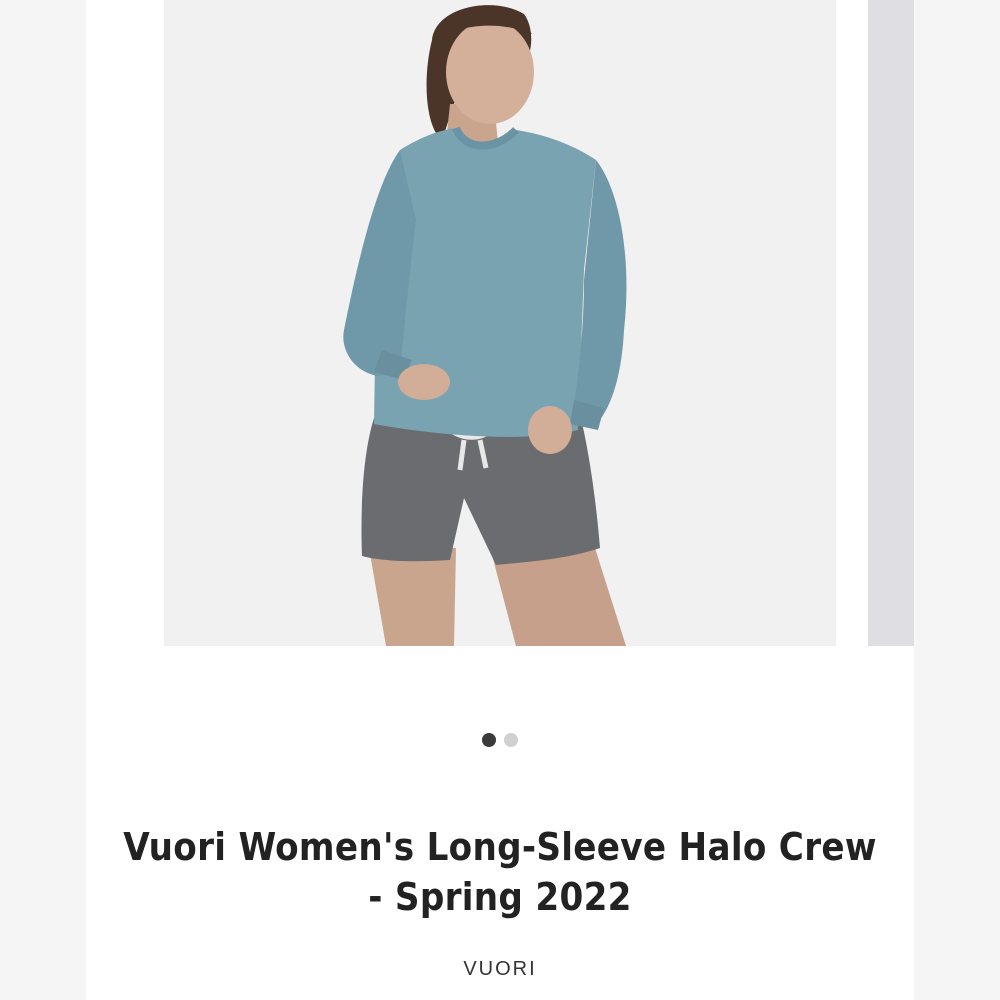 This screenshot has width=1000, height=1000. What do you see at coordinates (957, 500) in the screenshot?
I see `right-margin` at bounding box center [957, 500].